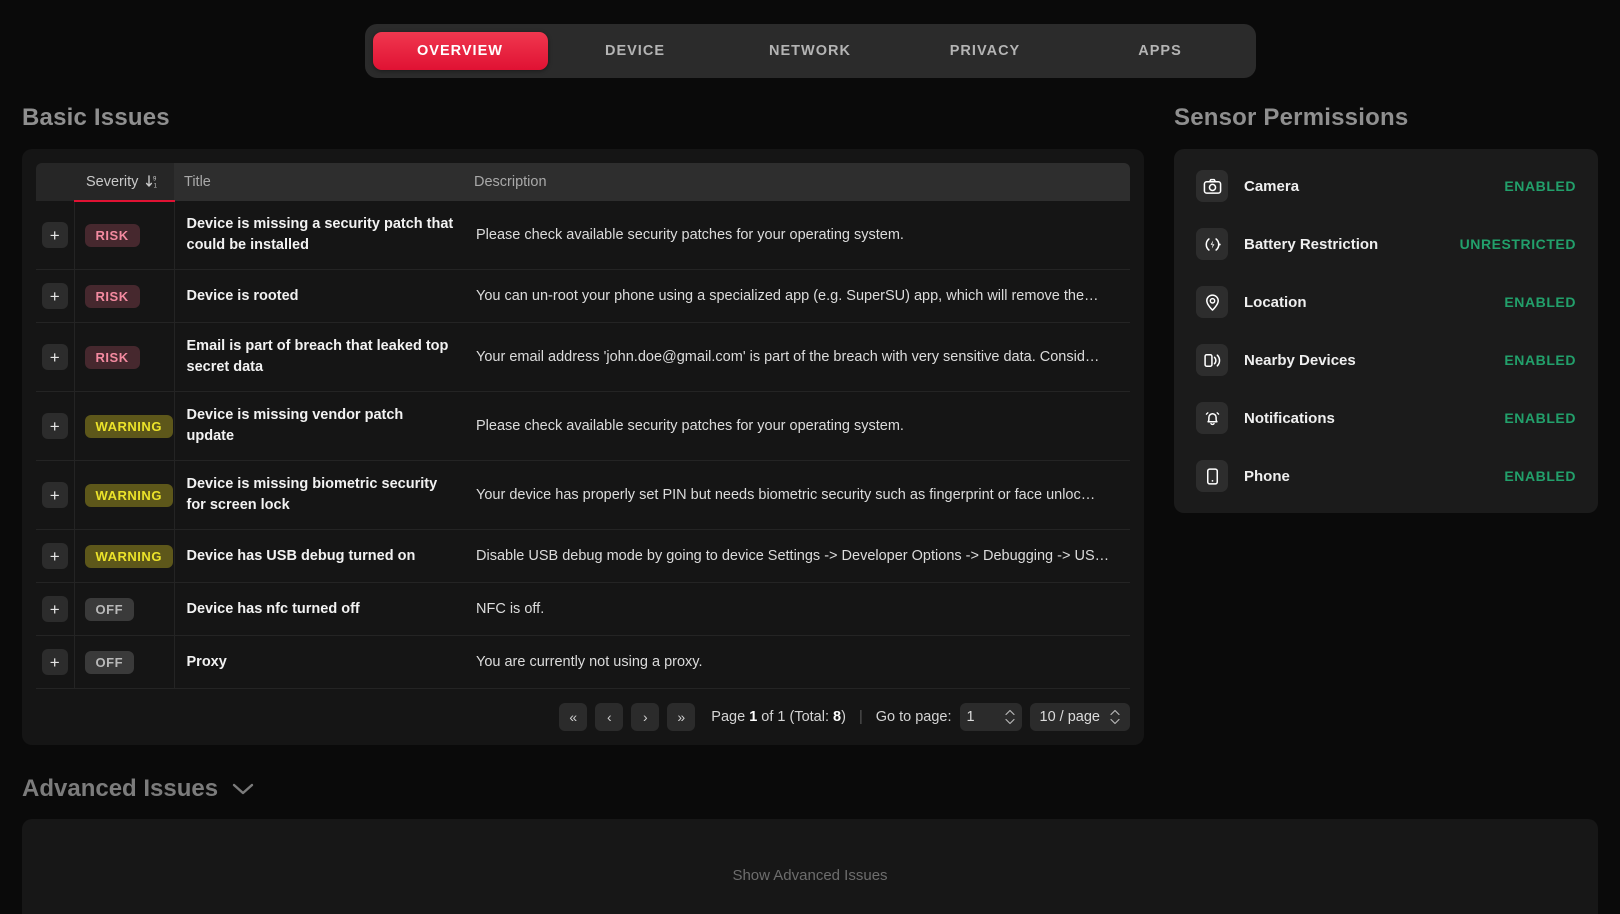 This screenshot has height=914, width=1620. I want to click on sensor-label: Notifications, so click(1289, 418).